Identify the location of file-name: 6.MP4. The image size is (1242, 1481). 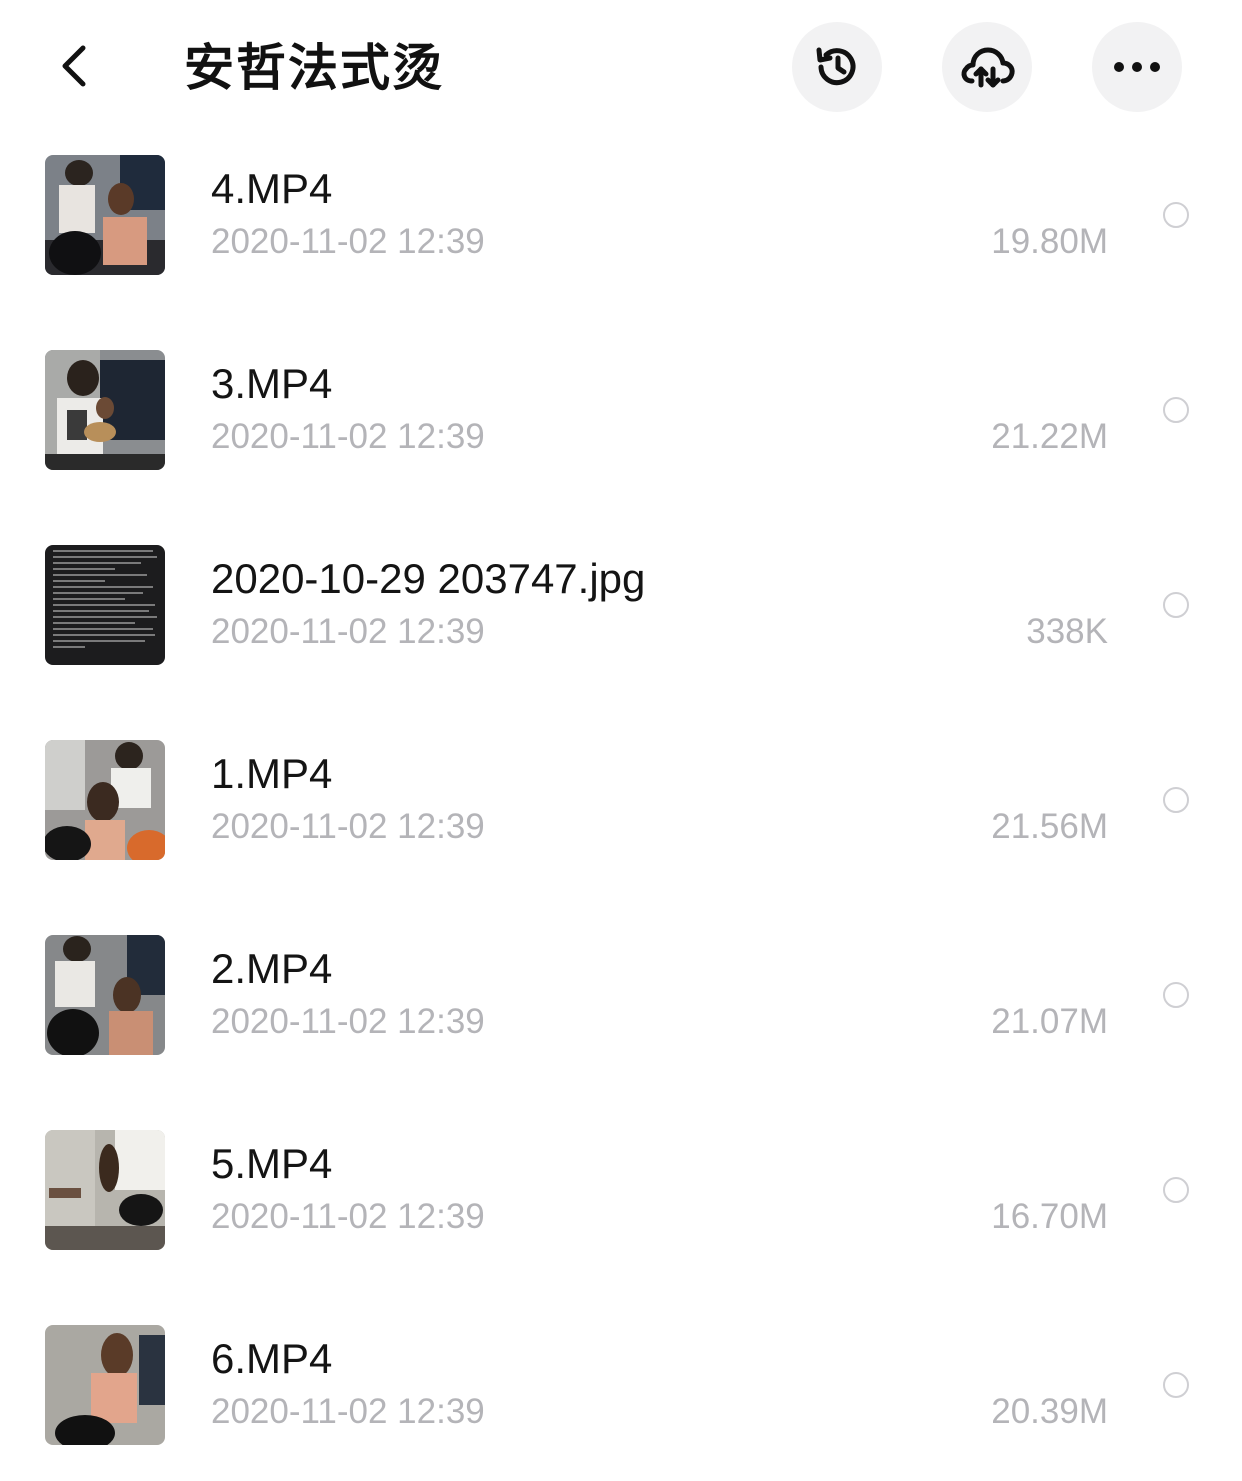
(272, 1358).